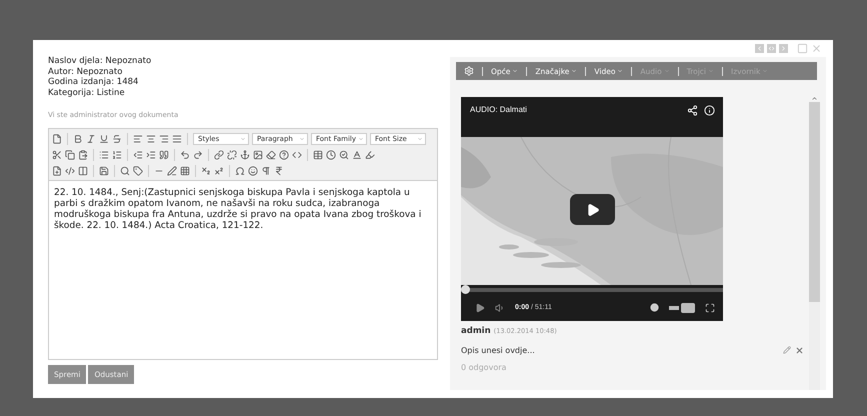 This screenshot has height=416, width=867. What do you see at coordinates (87, 93) in the screenshot?
I see `info-line: Kategorija: Listine` at bounding box center [87, 93].